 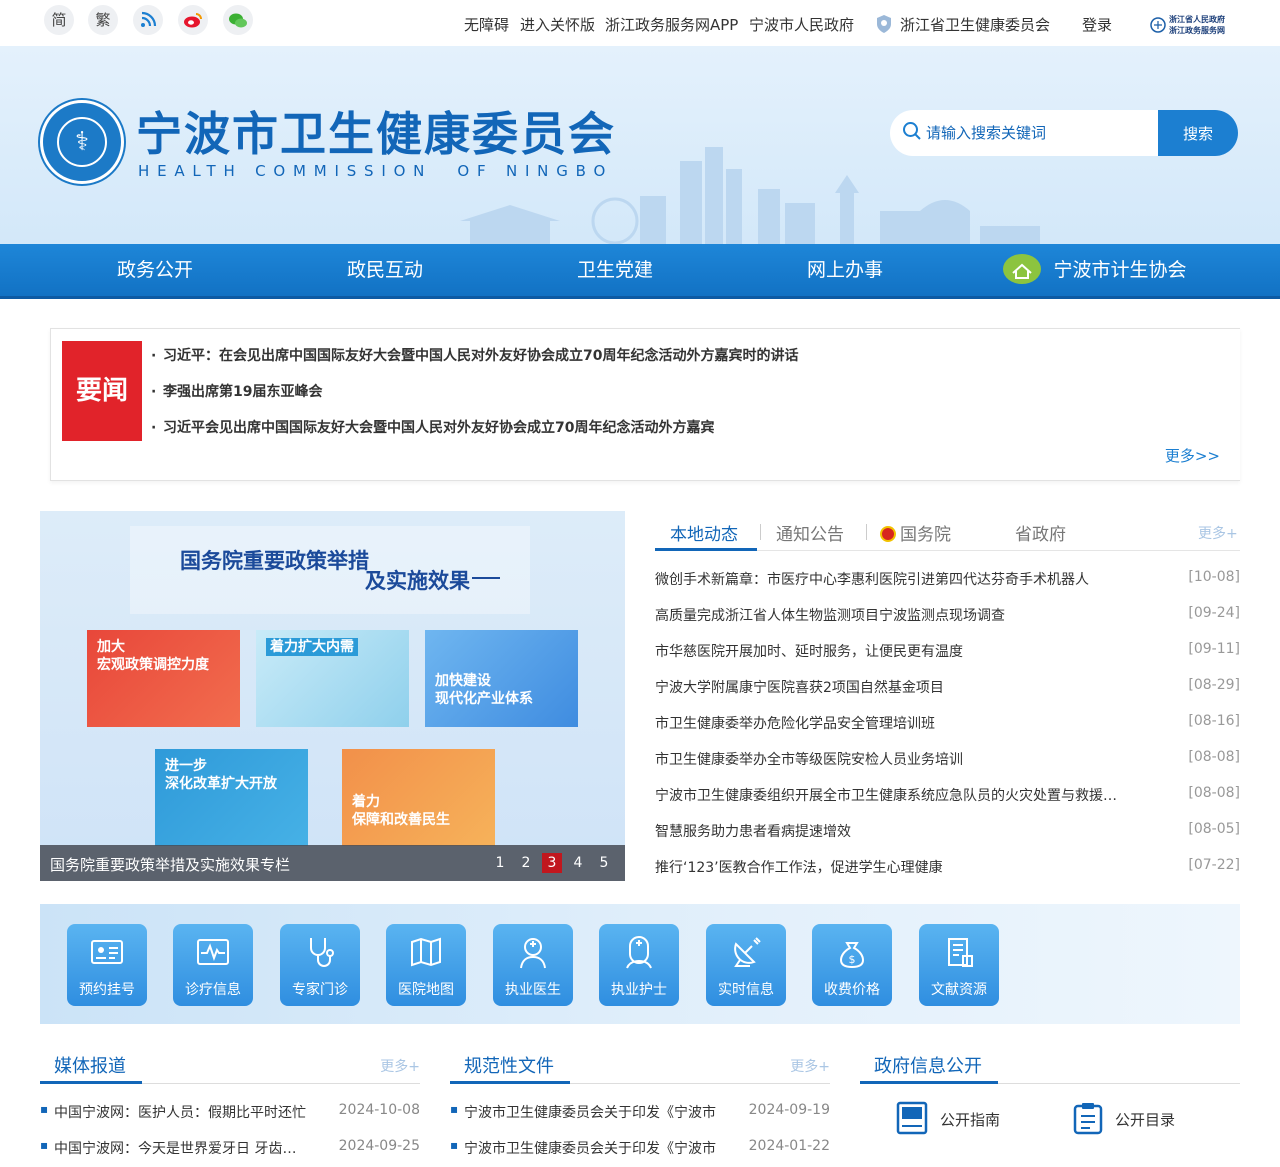 I want to click on service-label: 文献资源, so click(x=959, y=990).